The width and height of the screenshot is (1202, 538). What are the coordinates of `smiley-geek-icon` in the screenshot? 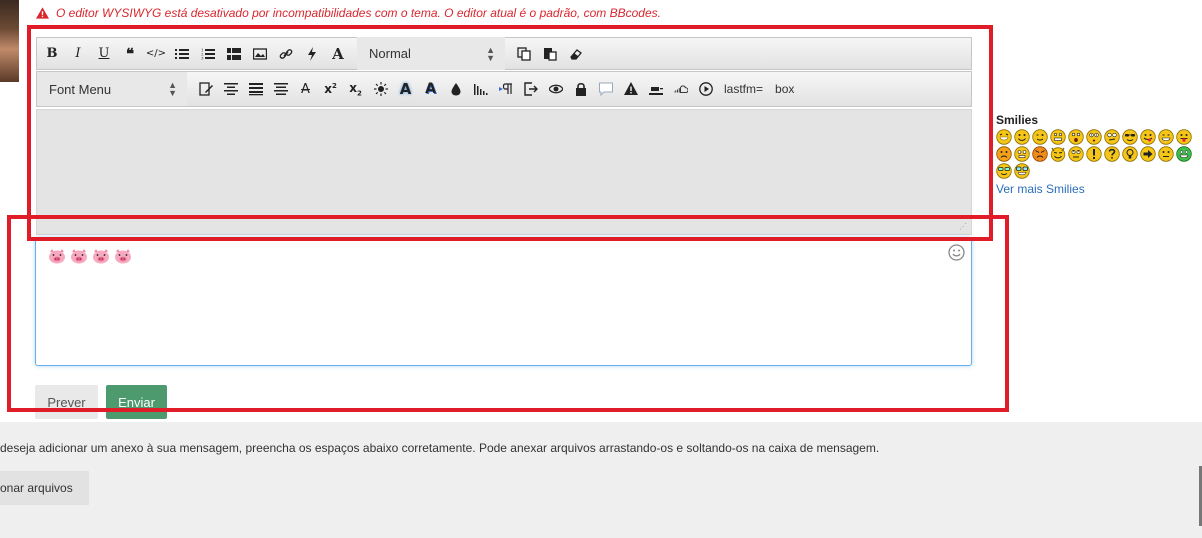 It's located at (1022, 171).